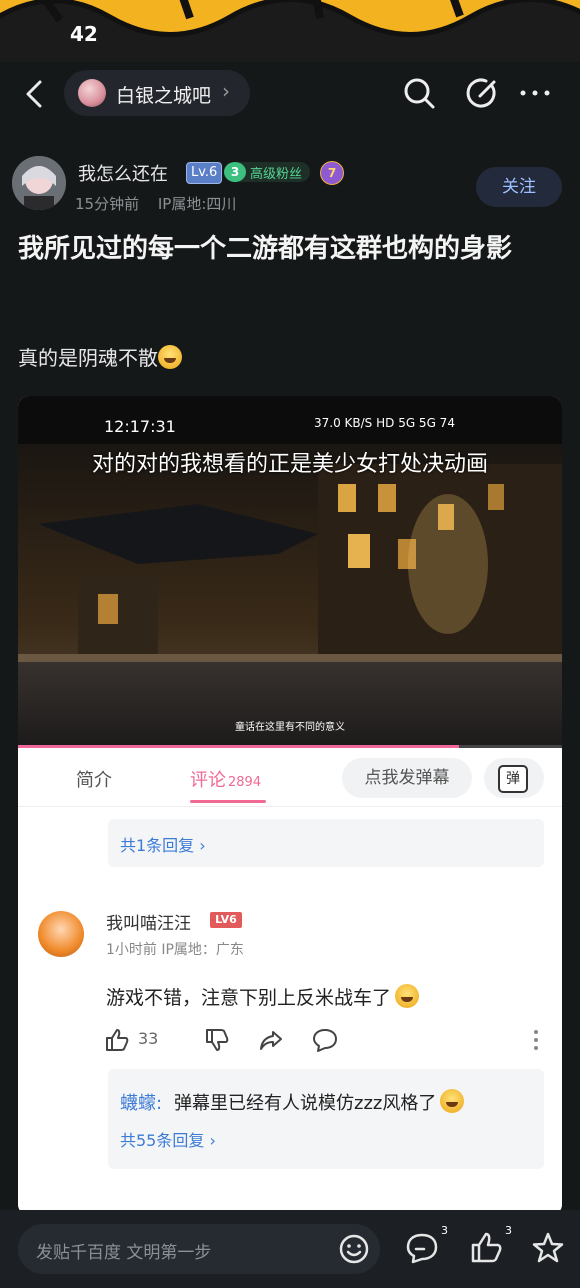 The width and height of the screenshot is (580, 1288). What do you see at coordinates (245, 782) in the screenshot?
I see `tab-comments-count: 2894` at bounding box center [245, 782].